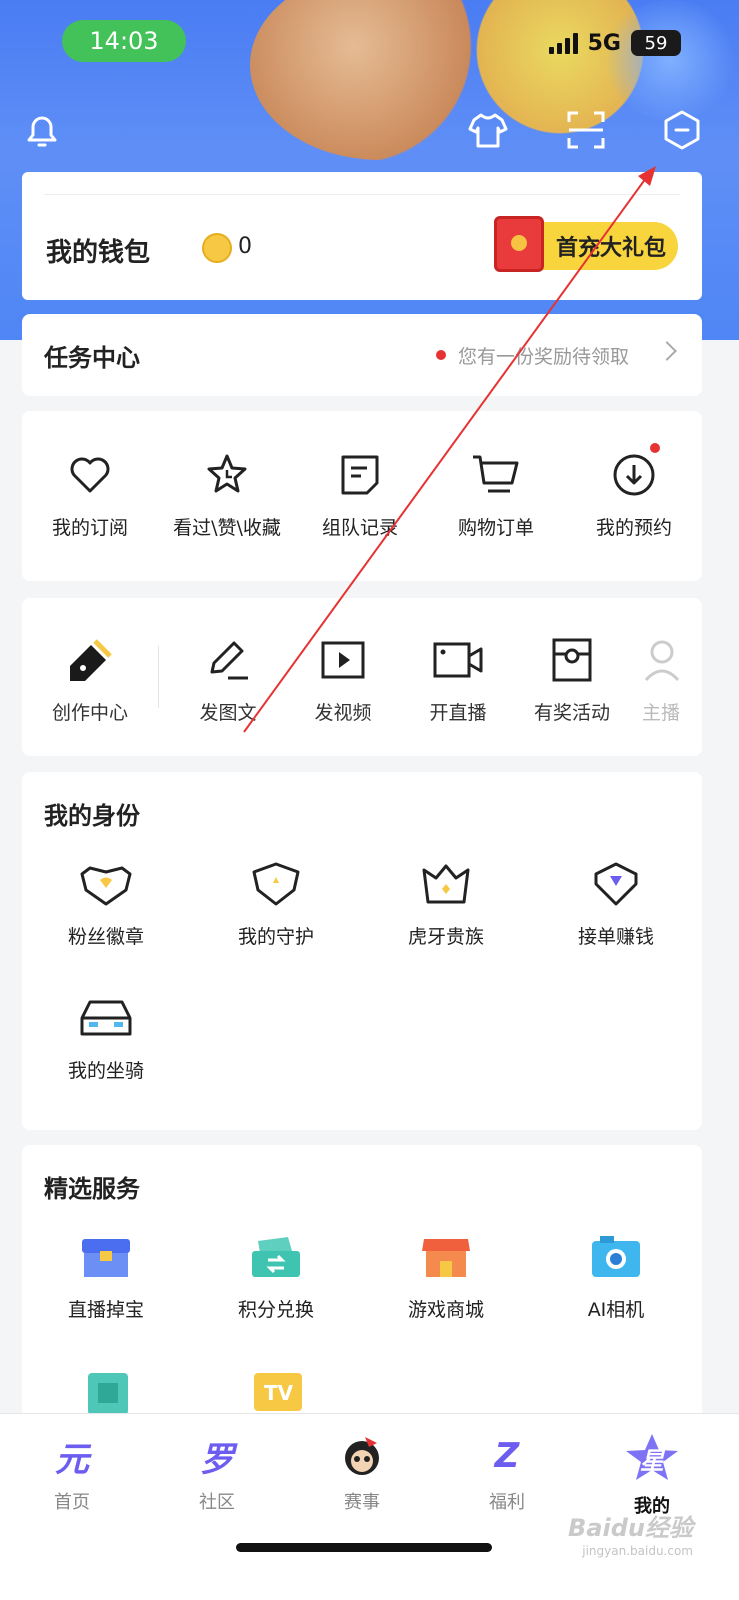 The height and width of the screenshot is (1600, 739). I want to click on battery-icon: 59, so click(656, 43).